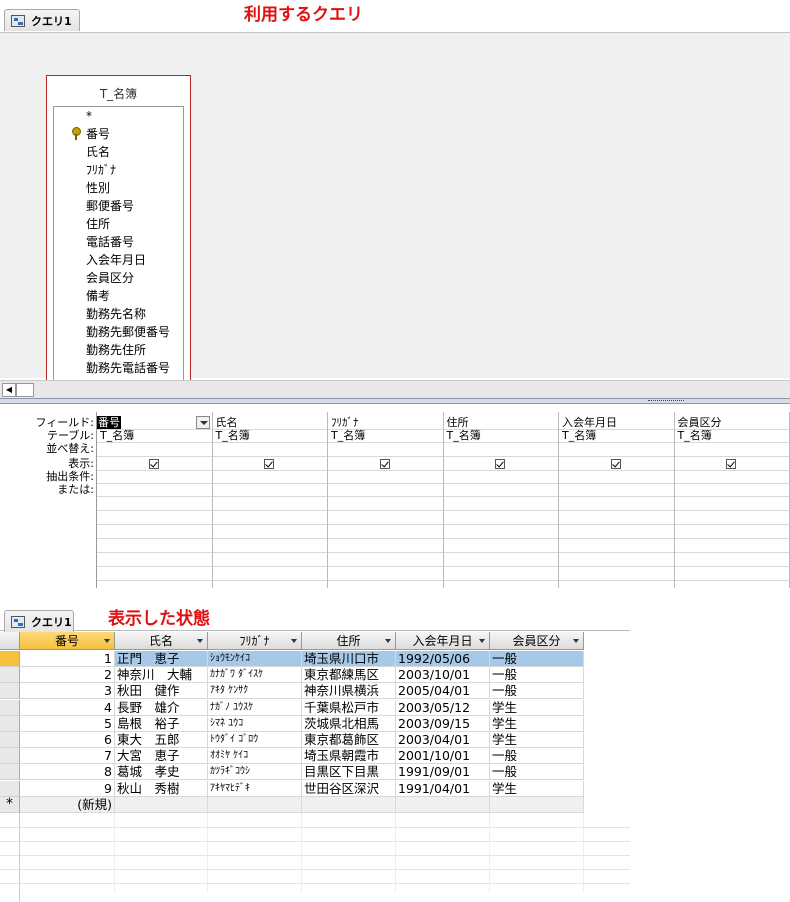  Describe the element at coordinates (395, 401) in the screenshot. I see `pane-splitter` at that location.